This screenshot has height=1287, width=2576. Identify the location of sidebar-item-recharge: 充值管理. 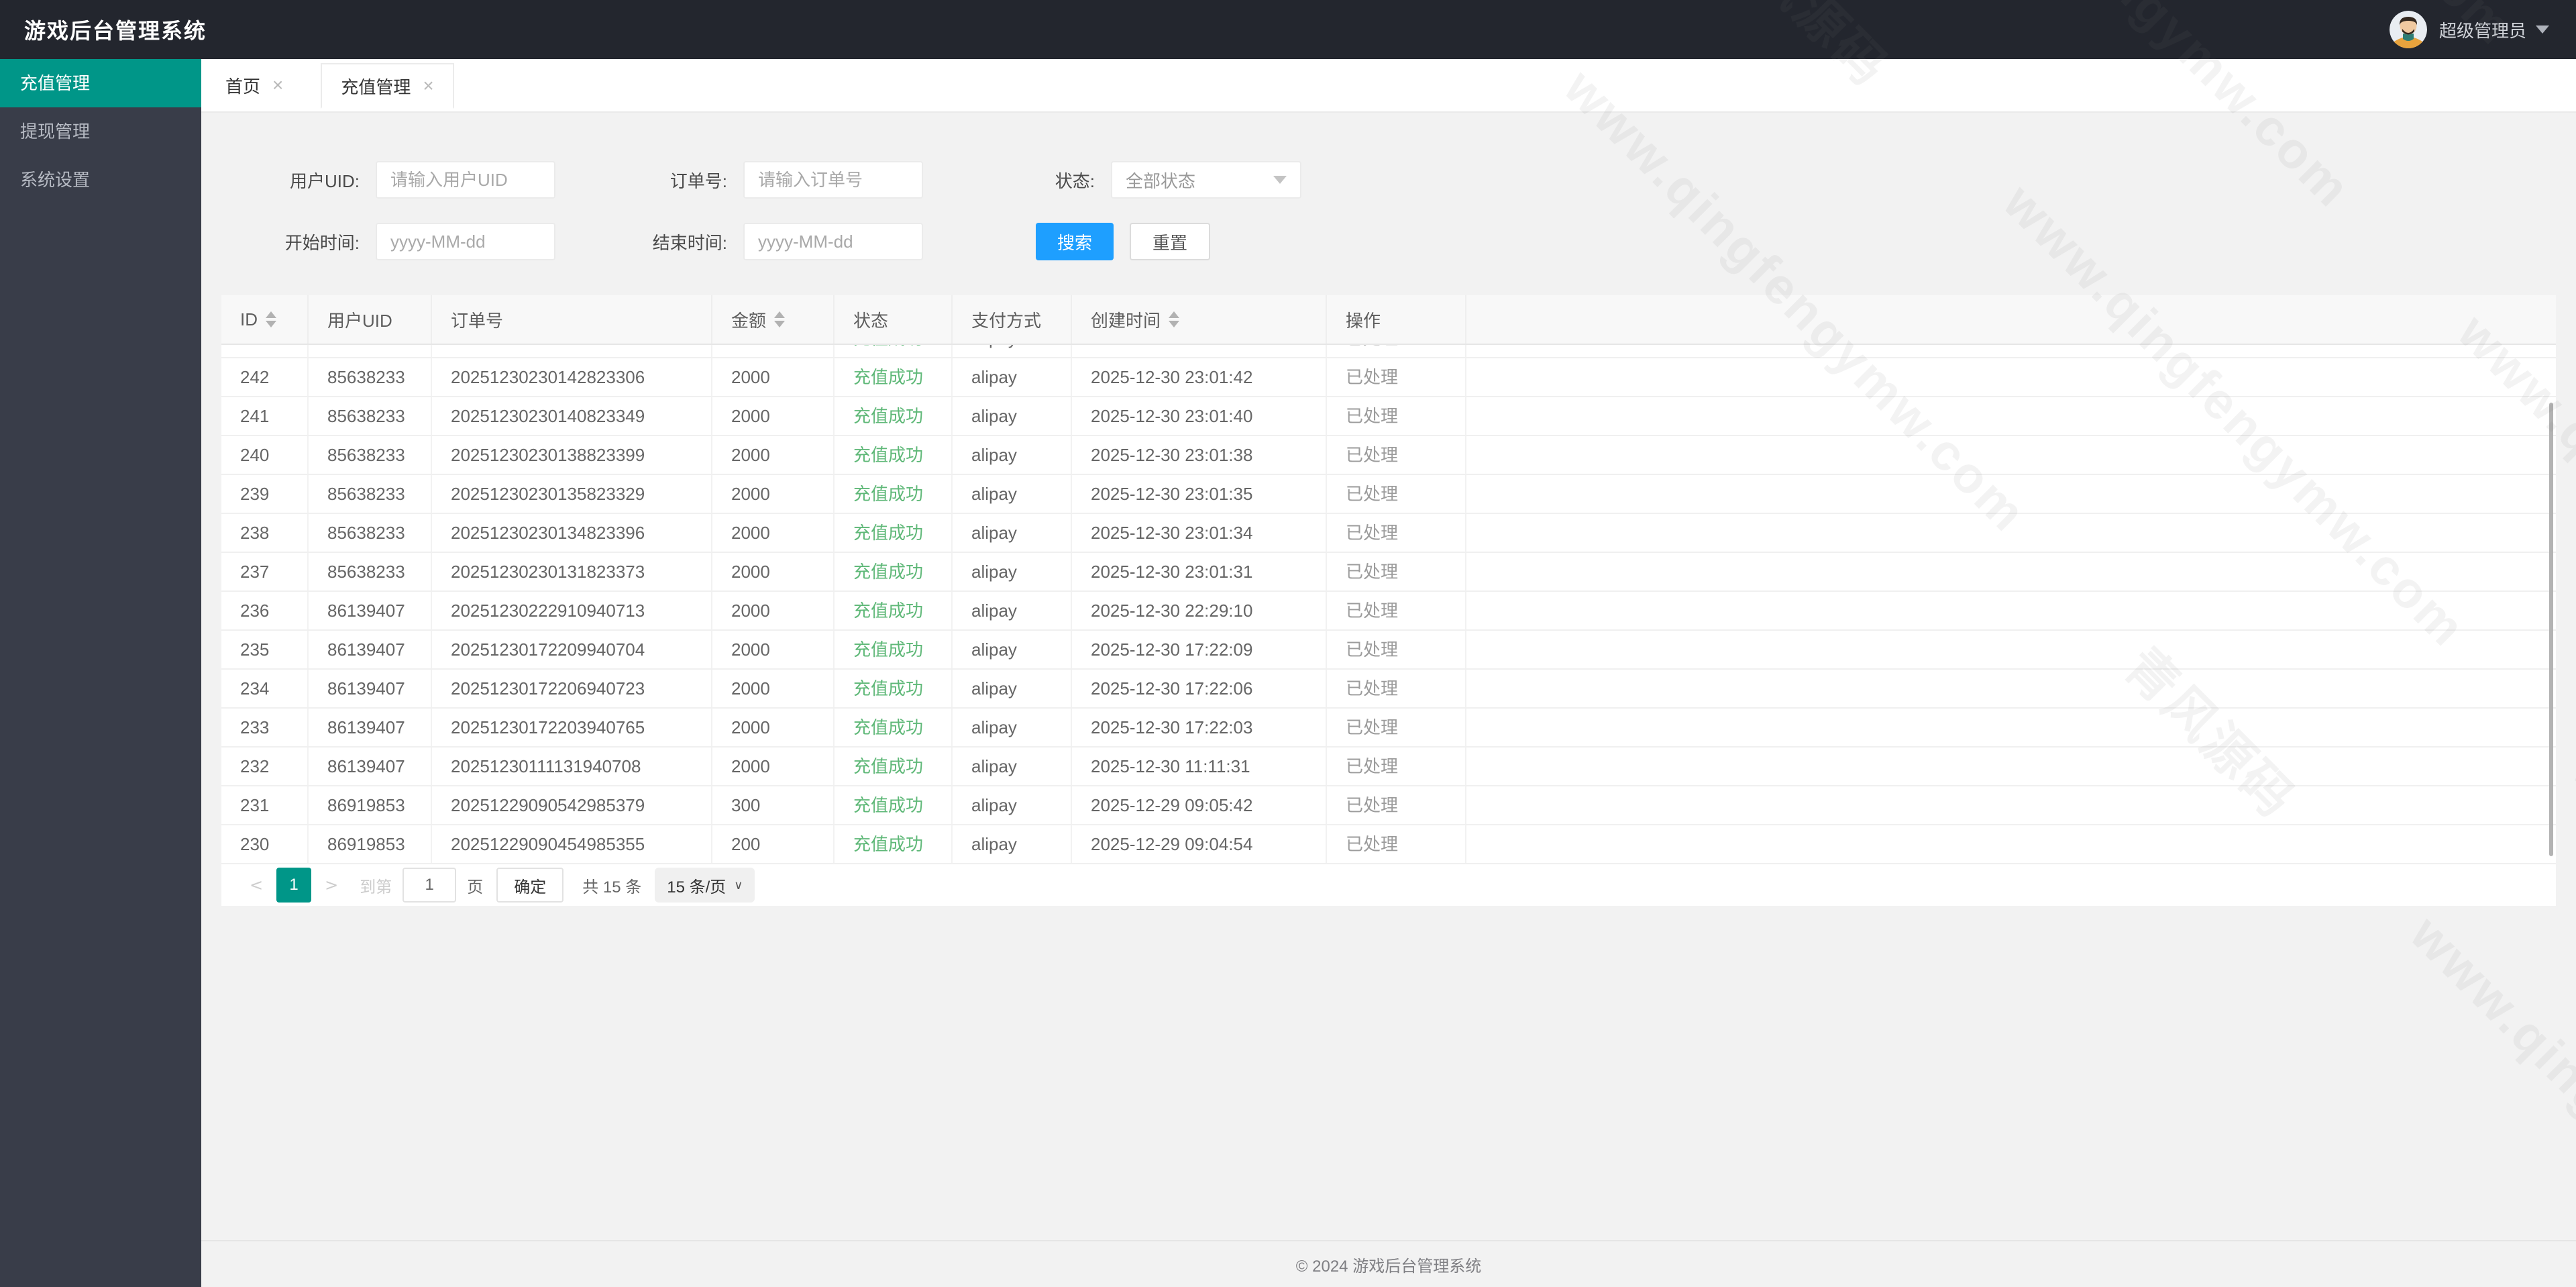
(100, 83).